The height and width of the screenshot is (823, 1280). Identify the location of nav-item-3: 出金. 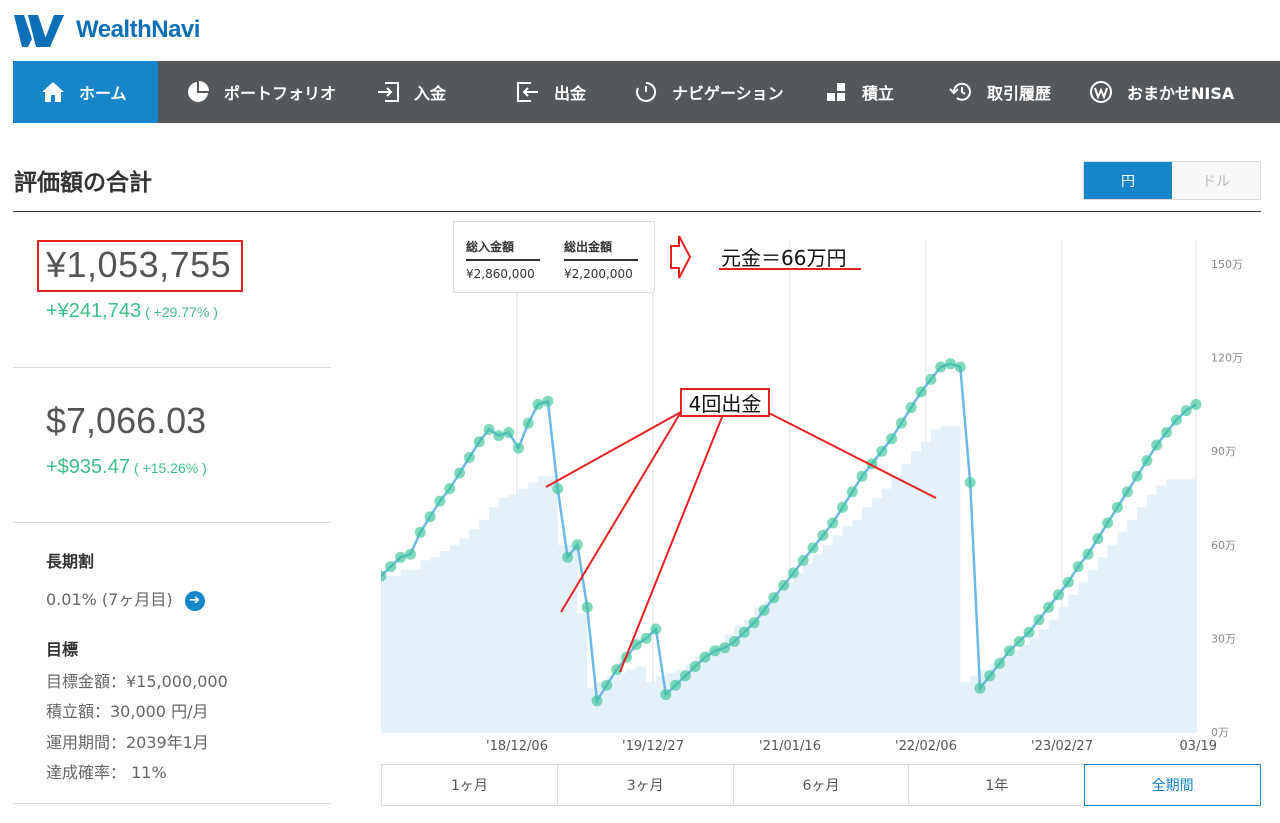
(547, 92).